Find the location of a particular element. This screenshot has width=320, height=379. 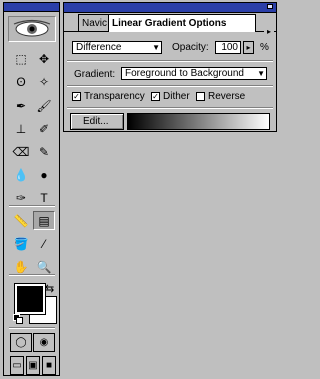

tab-navigator: Navic is located at coordinates (95, 22).